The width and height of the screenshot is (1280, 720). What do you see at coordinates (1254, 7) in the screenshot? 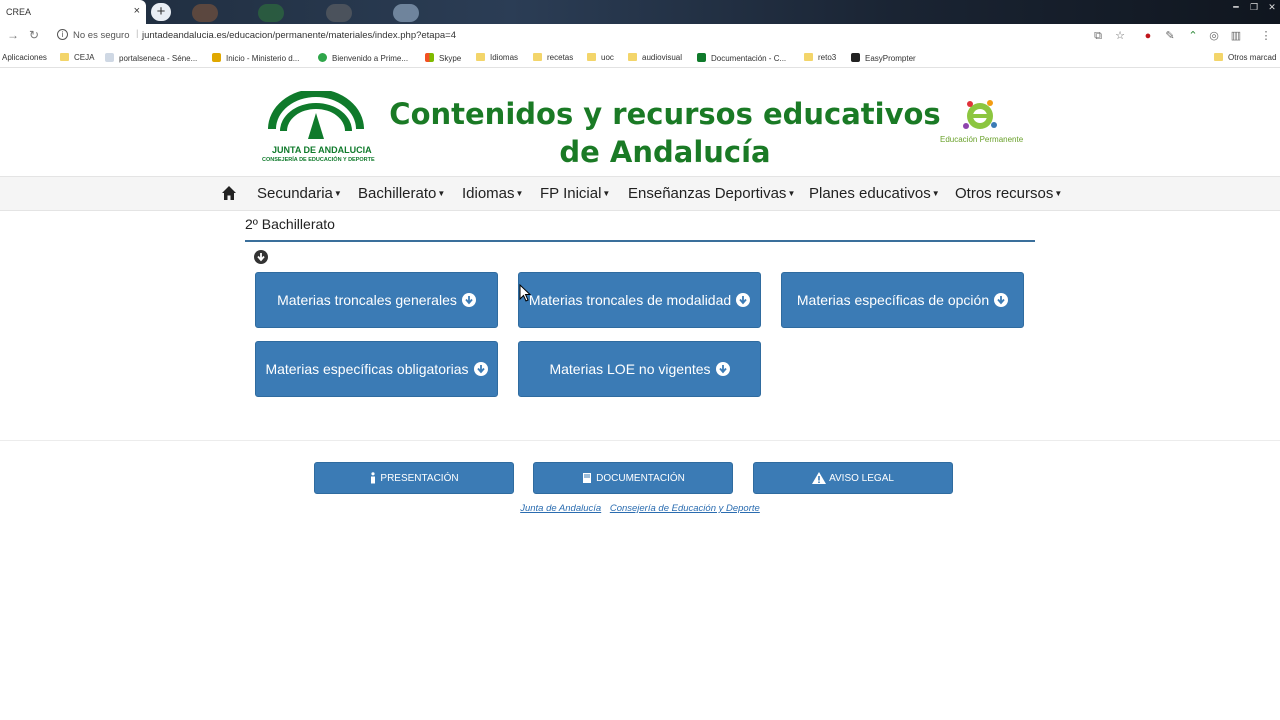
I see `restore-icon: ❐` at bounding box center [1254, 7].